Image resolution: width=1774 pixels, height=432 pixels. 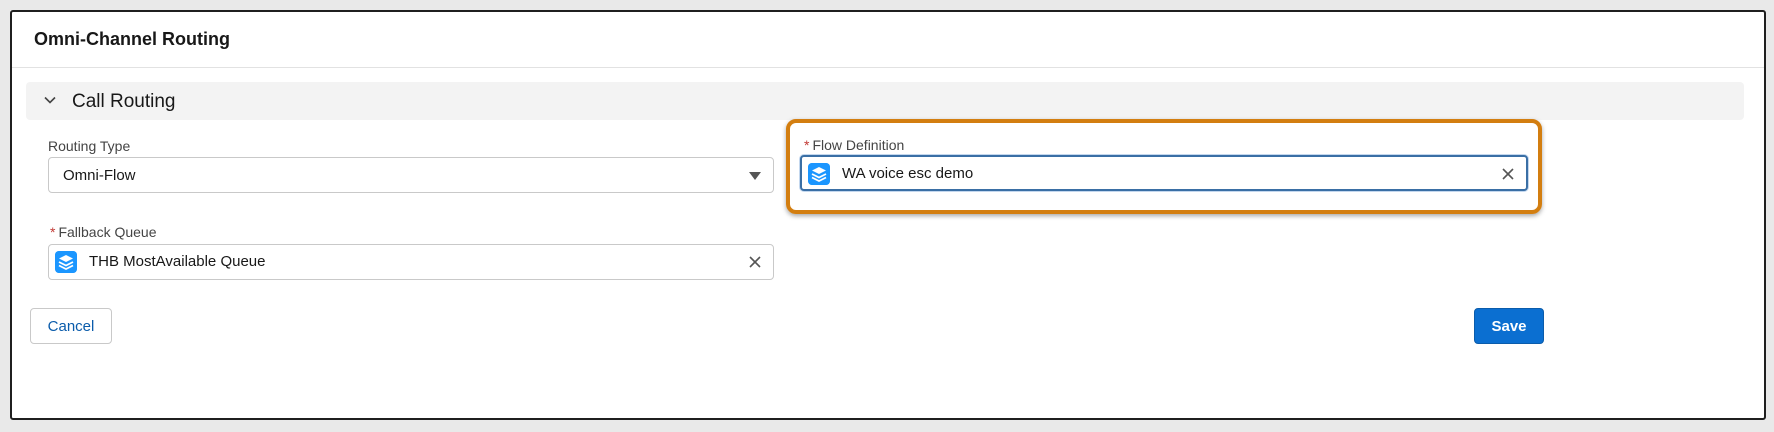 I want to click on caret-down-icon, so click(x=755, y=176).